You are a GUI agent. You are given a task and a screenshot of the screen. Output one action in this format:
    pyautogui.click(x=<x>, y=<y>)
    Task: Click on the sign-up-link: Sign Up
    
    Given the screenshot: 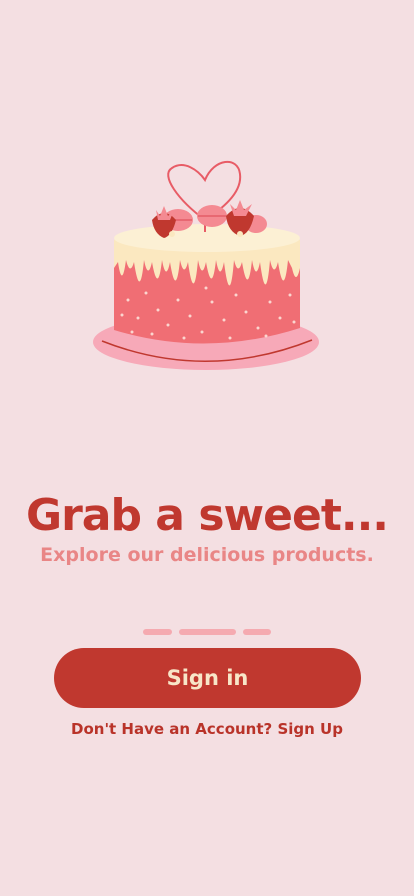 What is the action you would take?
    pyautogui.click(x=310, y=729)
    